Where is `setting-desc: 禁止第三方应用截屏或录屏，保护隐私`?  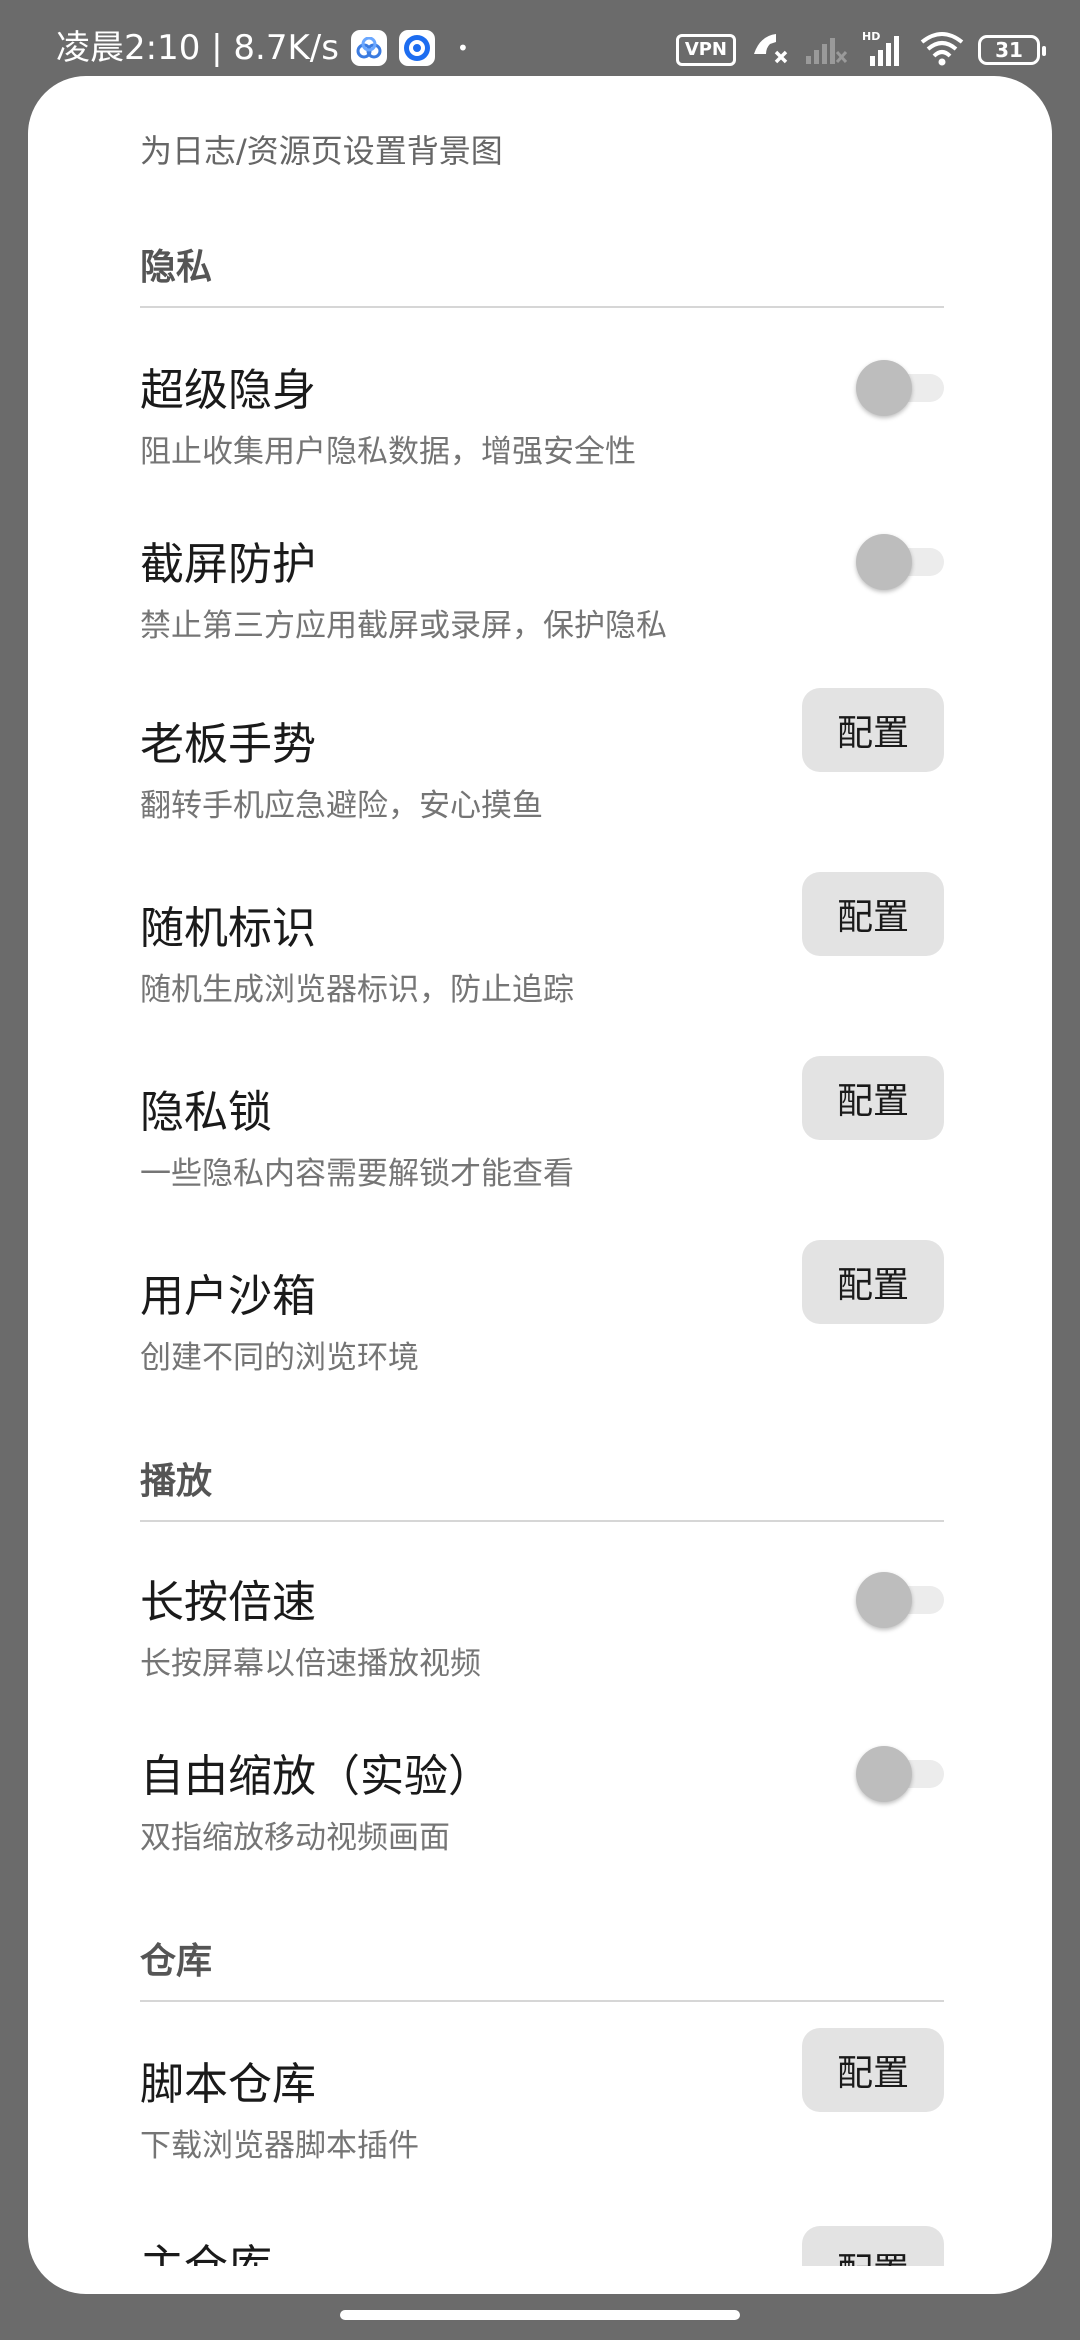 setting-desc: 禁止第三方应用截屏或录屏，保护隐私 is located at coordinates (403, 626).